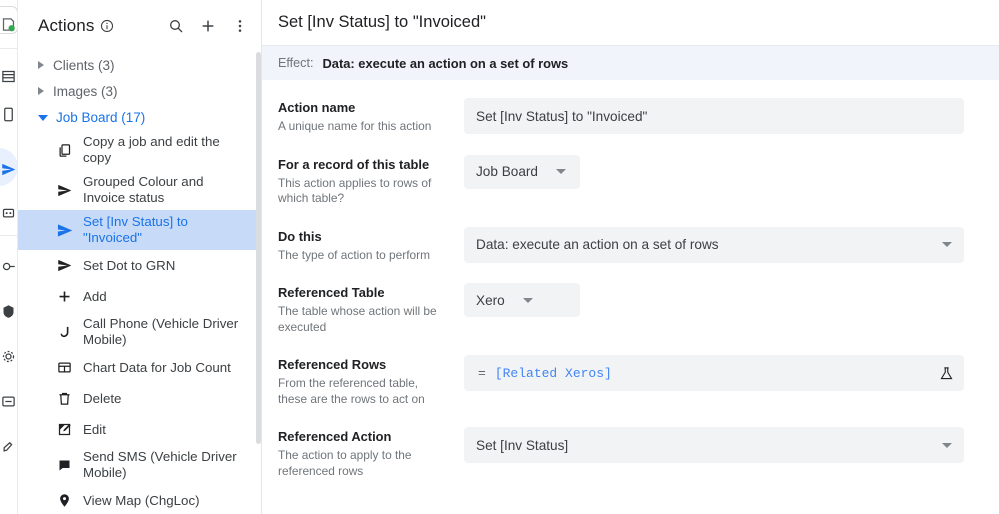  I want to click on sidebar-item-grouped-colour: Grouped Colour and Invoice status, so click(139, 190).